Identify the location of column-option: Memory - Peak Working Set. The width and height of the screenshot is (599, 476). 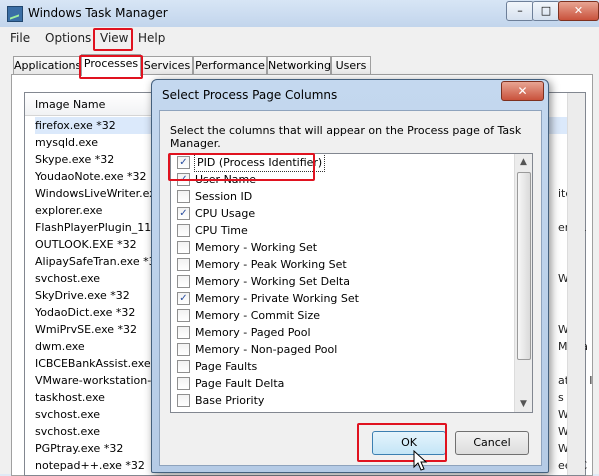
(351, 264).